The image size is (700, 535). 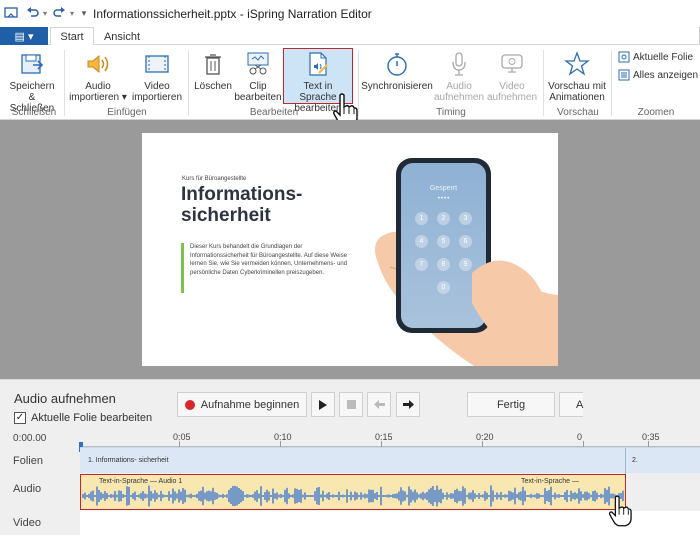 I want to click on edit-current-slide-checkbox: ✓, so click(x=20, y=418).